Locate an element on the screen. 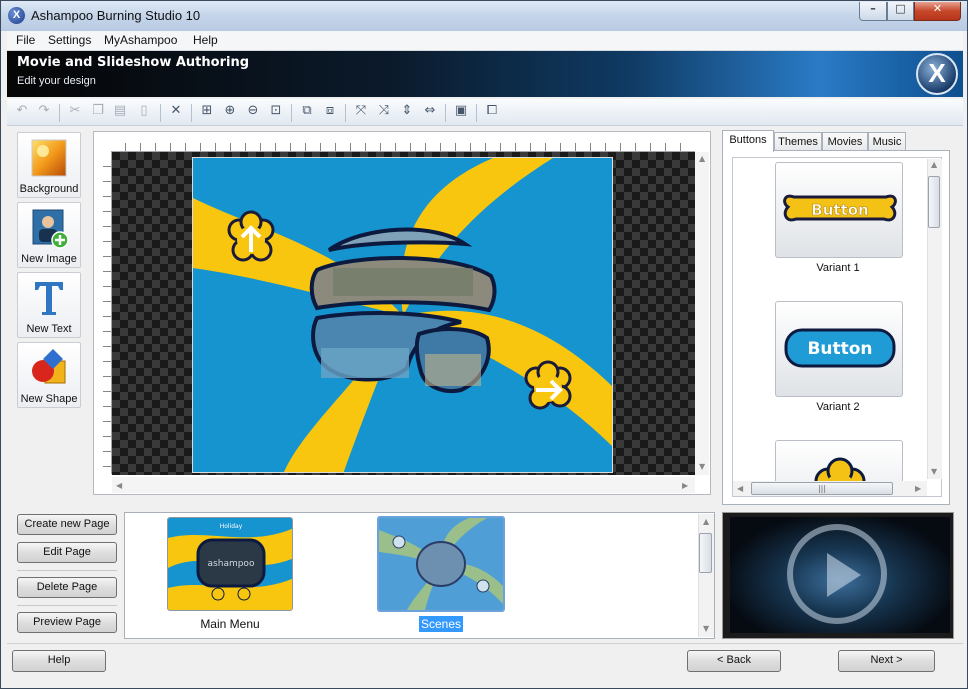 The height and width of the screenshot is (689, 968). scenes-preview is located at coordinates (441, 564).